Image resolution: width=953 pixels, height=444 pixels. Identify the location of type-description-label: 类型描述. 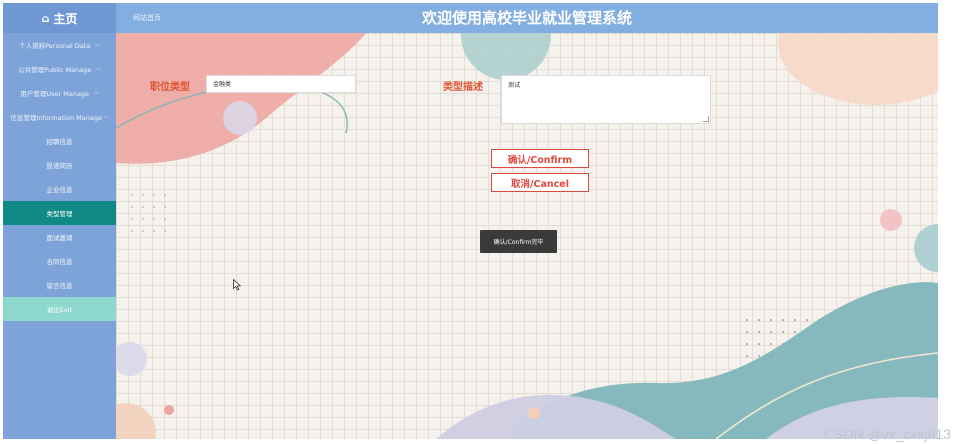
(463, 87).